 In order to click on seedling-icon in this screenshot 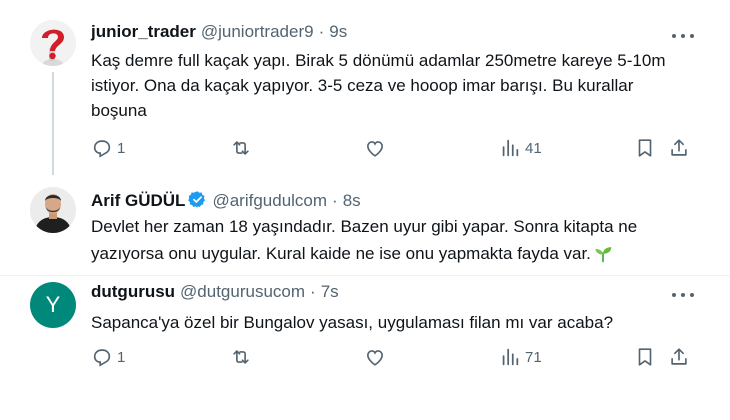, I will do `click(603, 255)`.